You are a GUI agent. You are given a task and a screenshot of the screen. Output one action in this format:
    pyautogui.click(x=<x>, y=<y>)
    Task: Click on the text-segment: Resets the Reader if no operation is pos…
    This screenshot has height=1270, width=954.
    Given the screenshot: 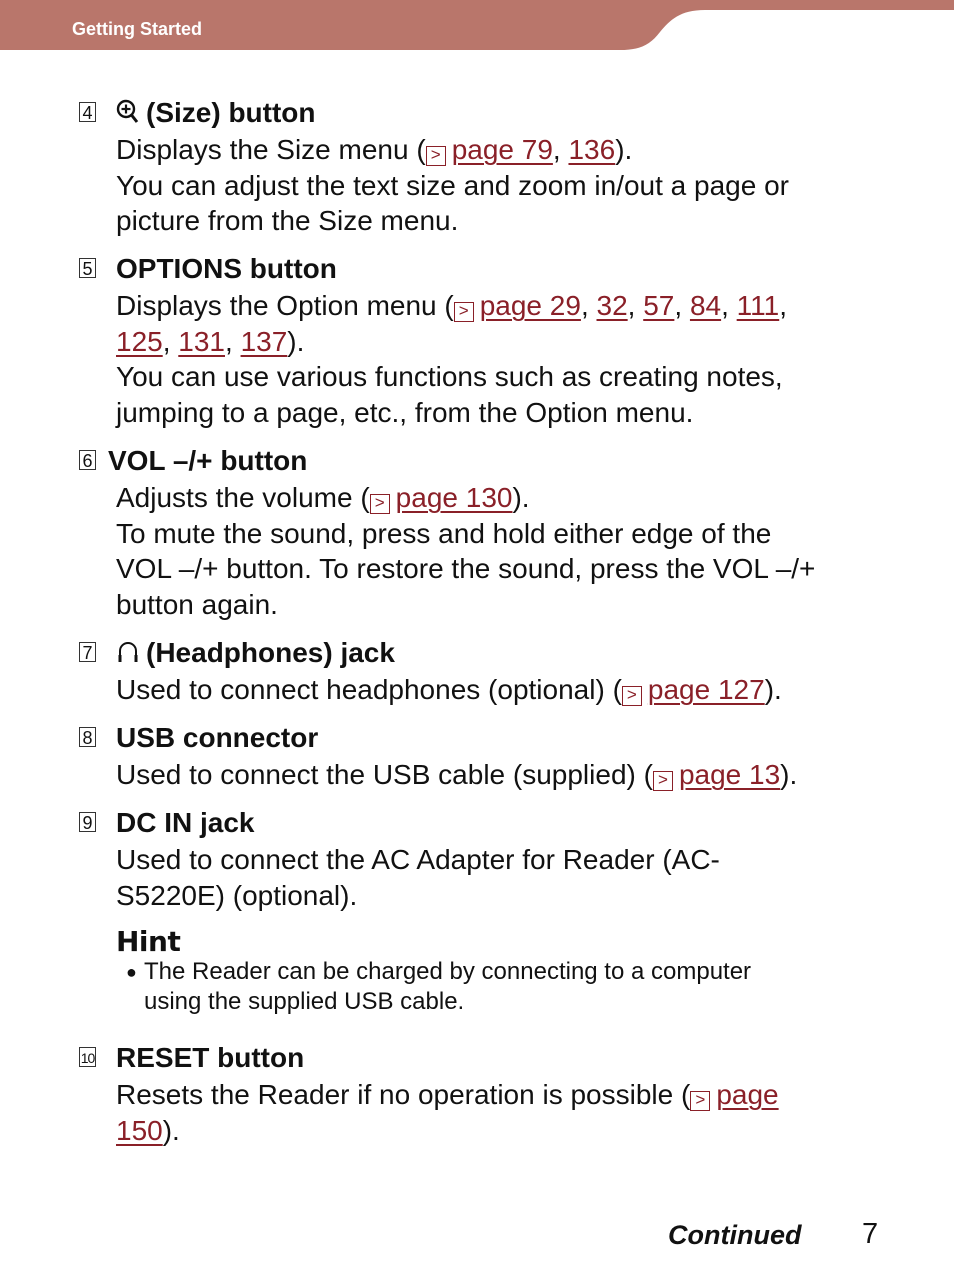 What is the action you would take?
    pyautogui.click(x=403, y=1094)
    